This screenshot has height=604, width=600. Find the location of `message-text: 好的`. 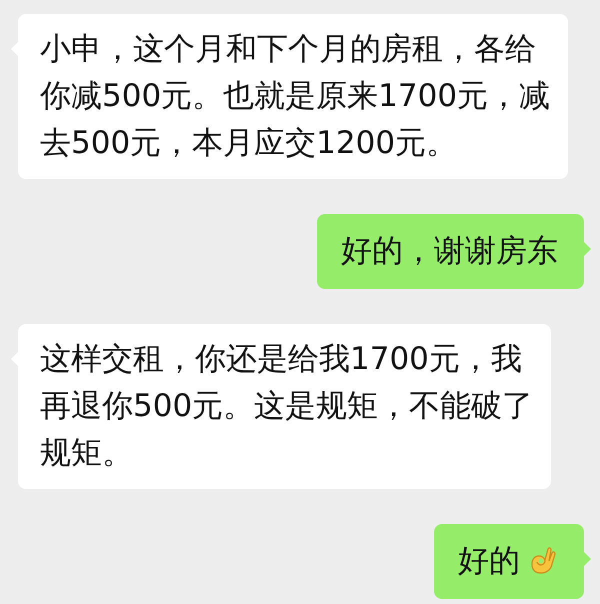

message-text: 好的 is located at coordinates (489, 561).